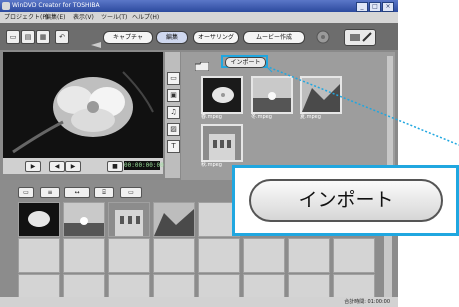  Describe the element at coordinates (388, 7) in the screenshot. I see `close-button: ×` at that location.